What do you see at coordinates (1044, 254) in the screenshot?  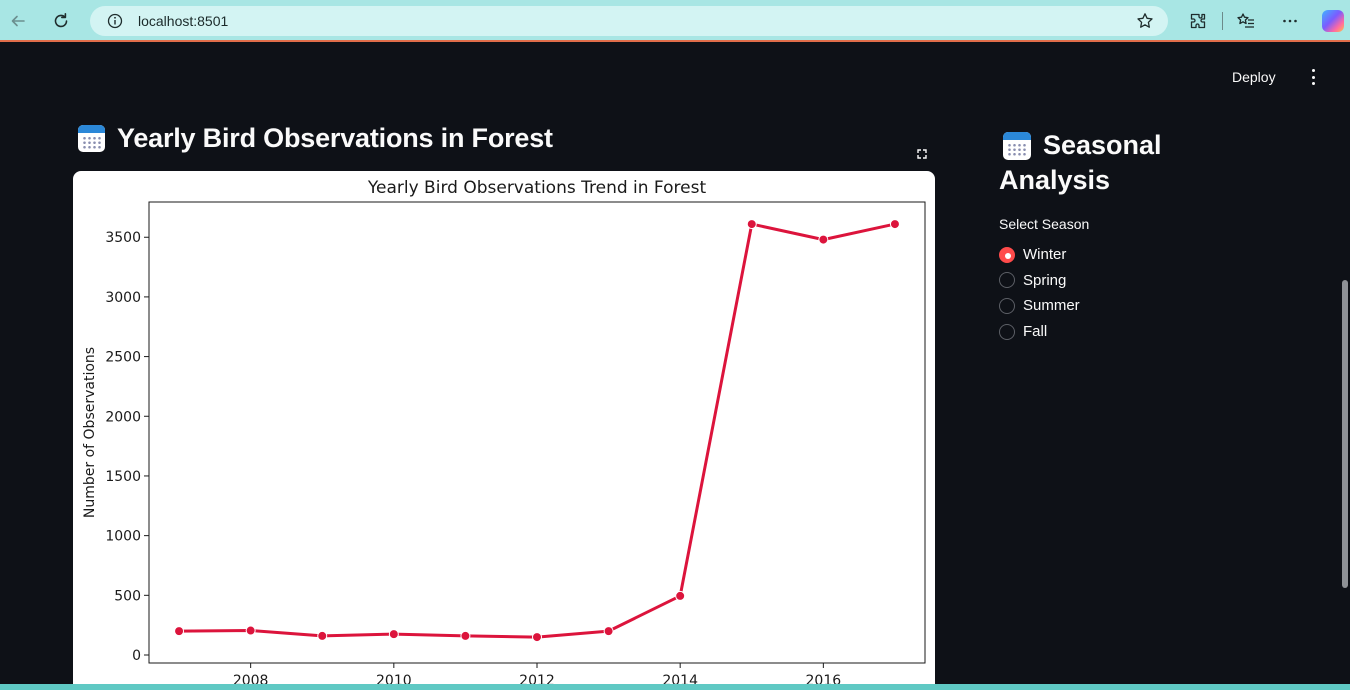 I see `radio-option-label: Winter` at bounding box center [1044, 254].